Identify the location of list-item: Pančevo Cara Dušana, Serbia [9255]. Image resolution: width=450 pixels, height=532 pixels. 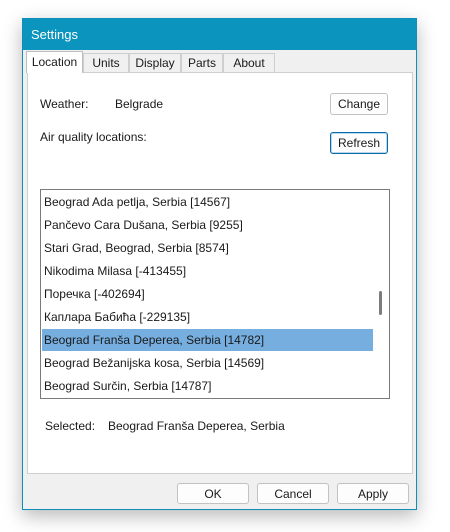
(207, 225).